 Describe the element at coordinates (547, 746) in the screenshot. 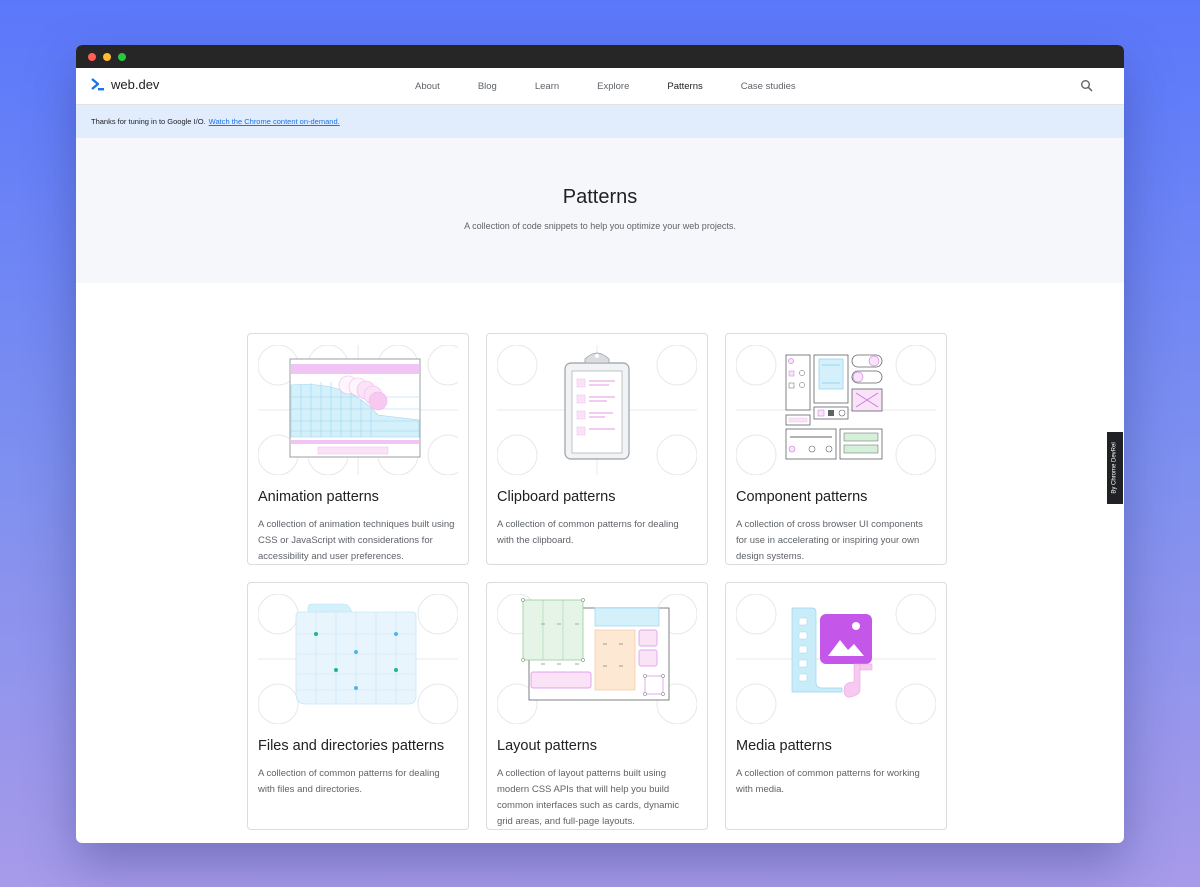

I see `card-title: Layout patterns` at that location.